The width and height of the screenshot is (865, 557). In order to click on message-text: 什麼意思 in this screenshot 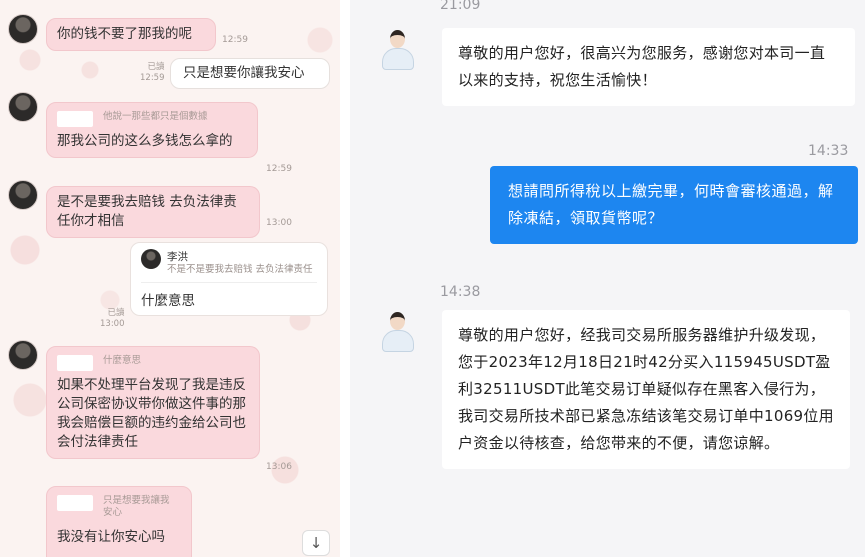, I will do `click(168, 301)`.